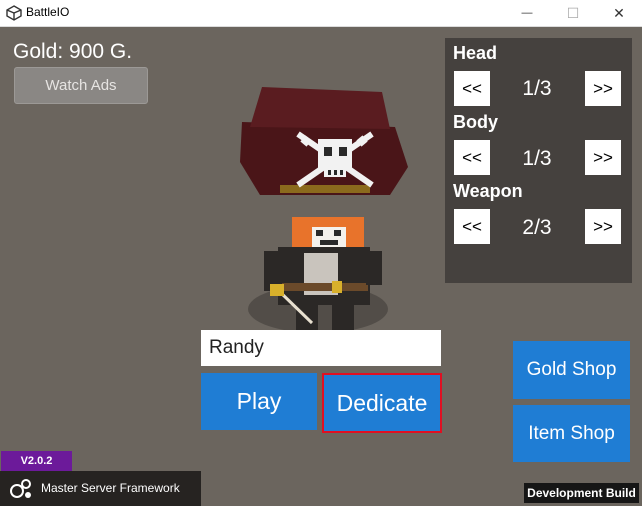 The height and width of the screenshot is (506, 642). What do you see at coordinates (472, 157) in the screenshot?
I see `body-prev-button: <<` at bounding box center [472, 157].